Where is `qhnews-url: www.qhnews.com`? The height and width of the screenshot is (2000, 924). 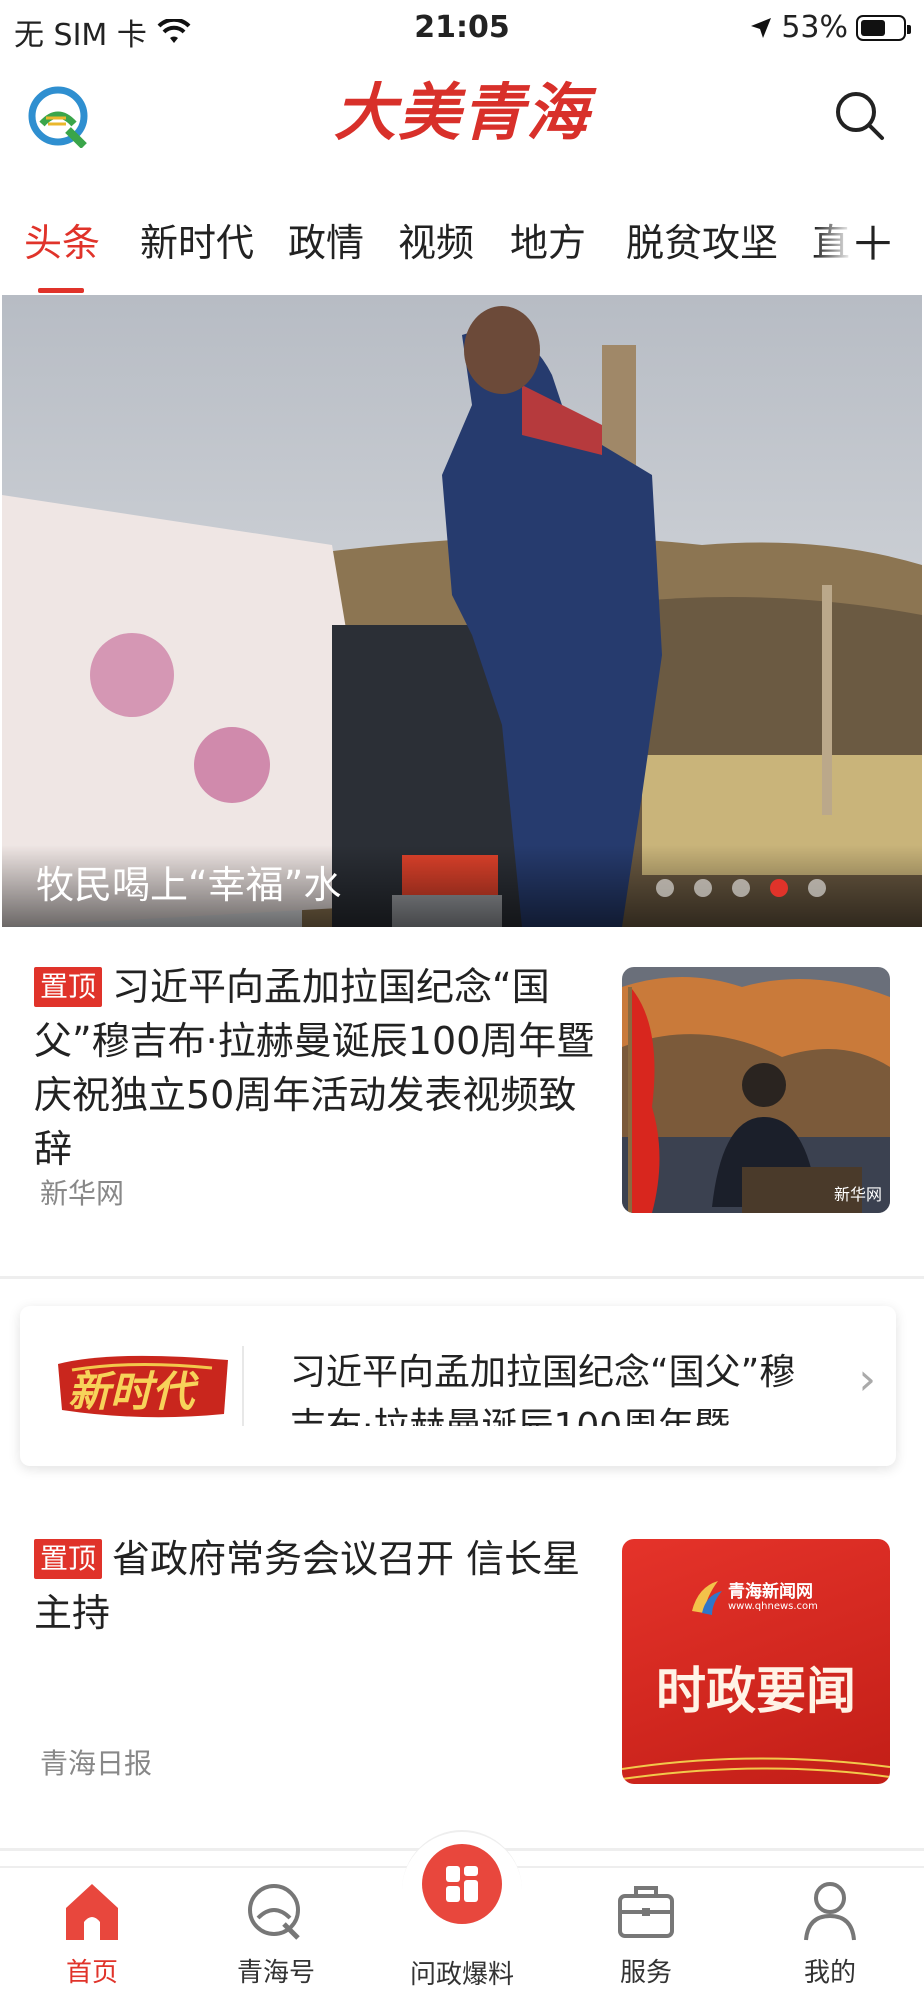 qhnews-url: www.qhnews.com is located at coordinates (773, 1606).